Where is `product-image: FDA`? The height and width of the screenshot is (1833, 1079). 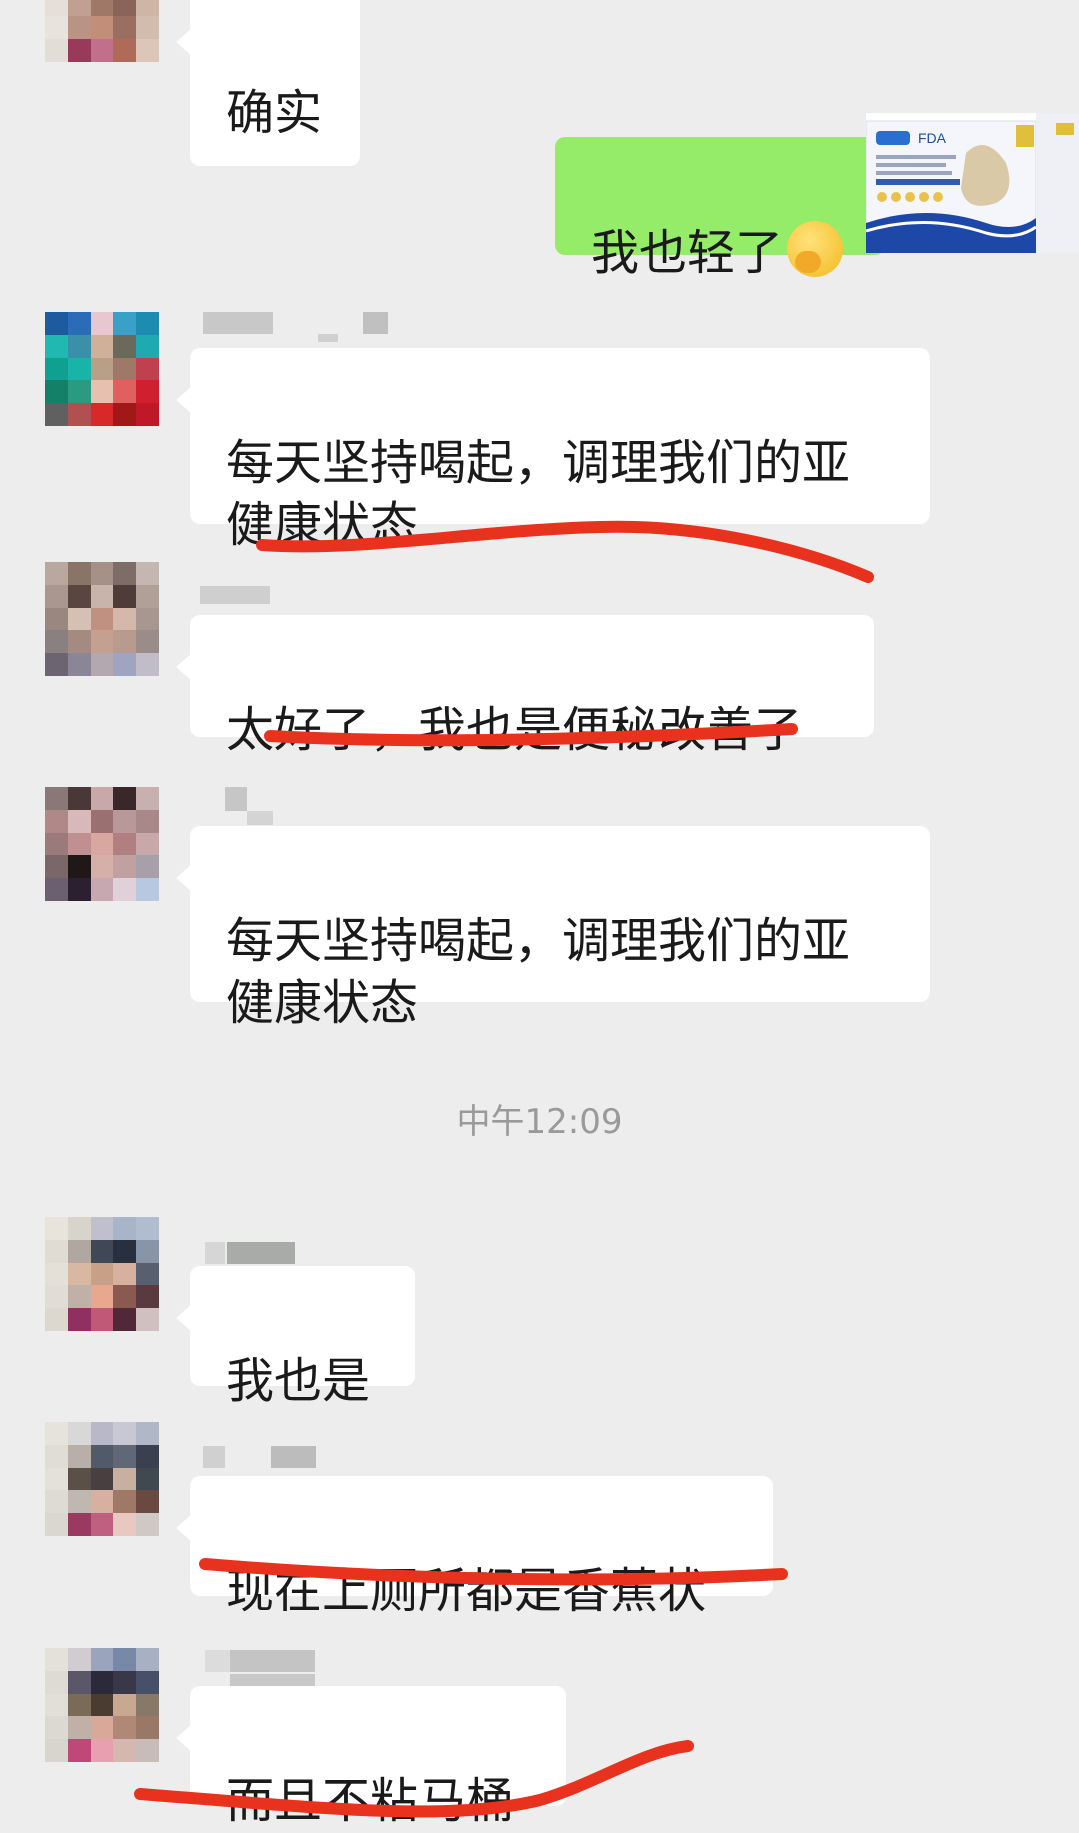 product-image: FDA is located at coordinates (972, 183).